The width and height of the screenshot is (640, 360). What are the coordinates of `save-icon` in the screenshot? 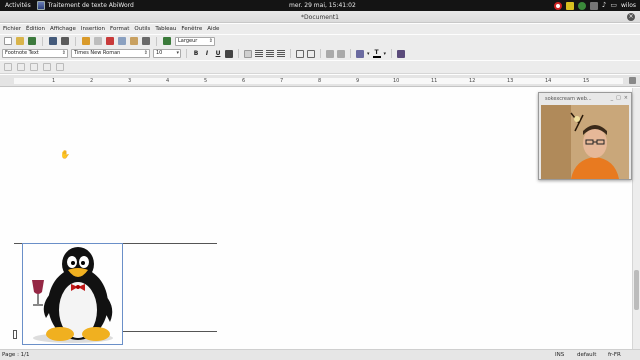 It's located at (32, 41).